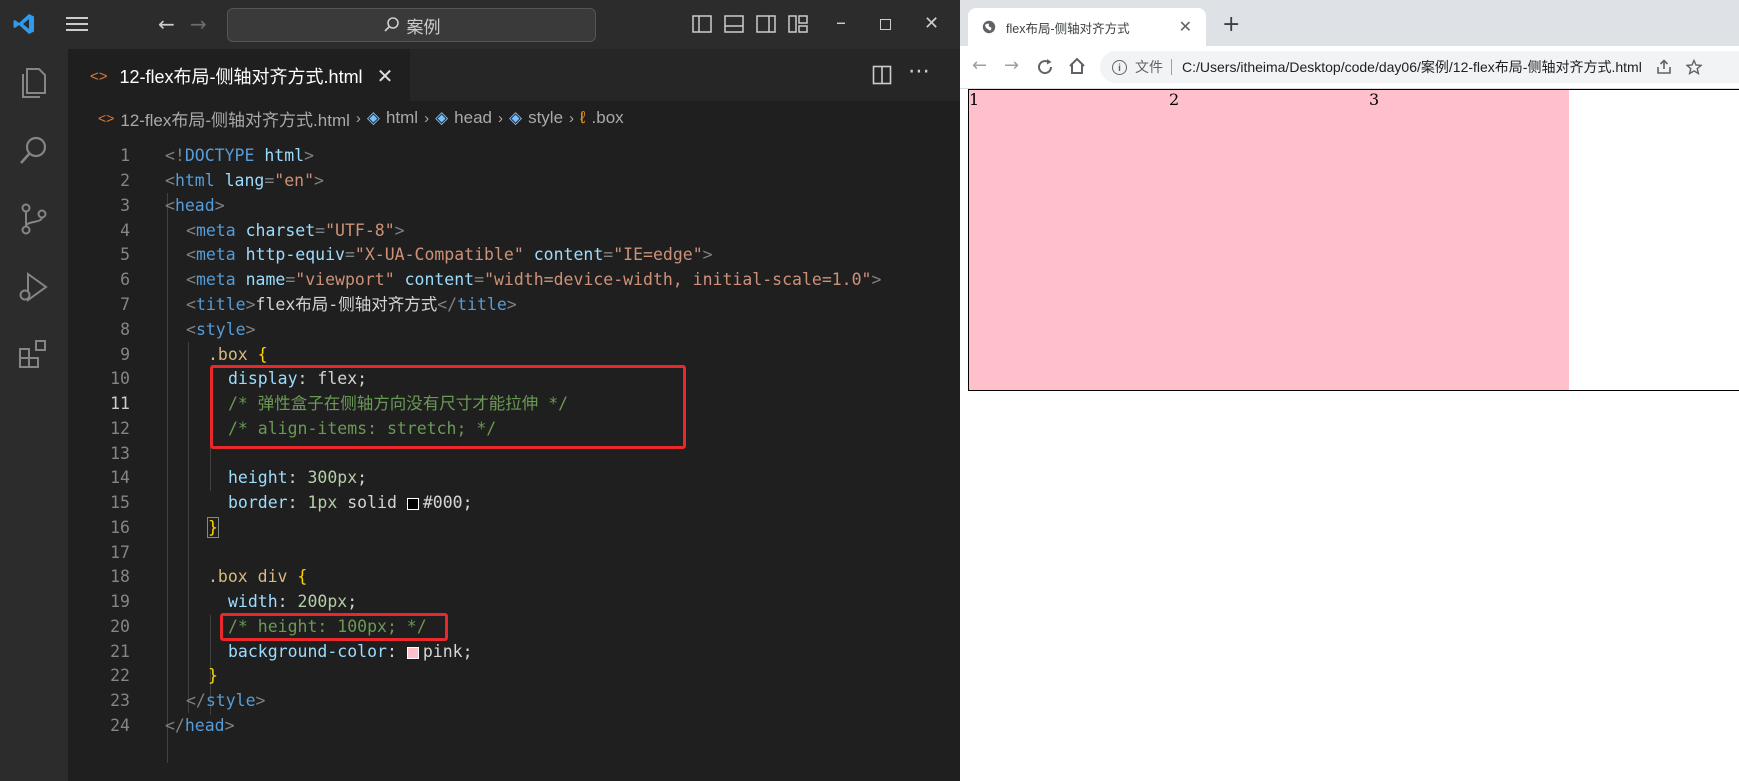  I want to click on back-arrow-icon: ←, so click(166, 24).